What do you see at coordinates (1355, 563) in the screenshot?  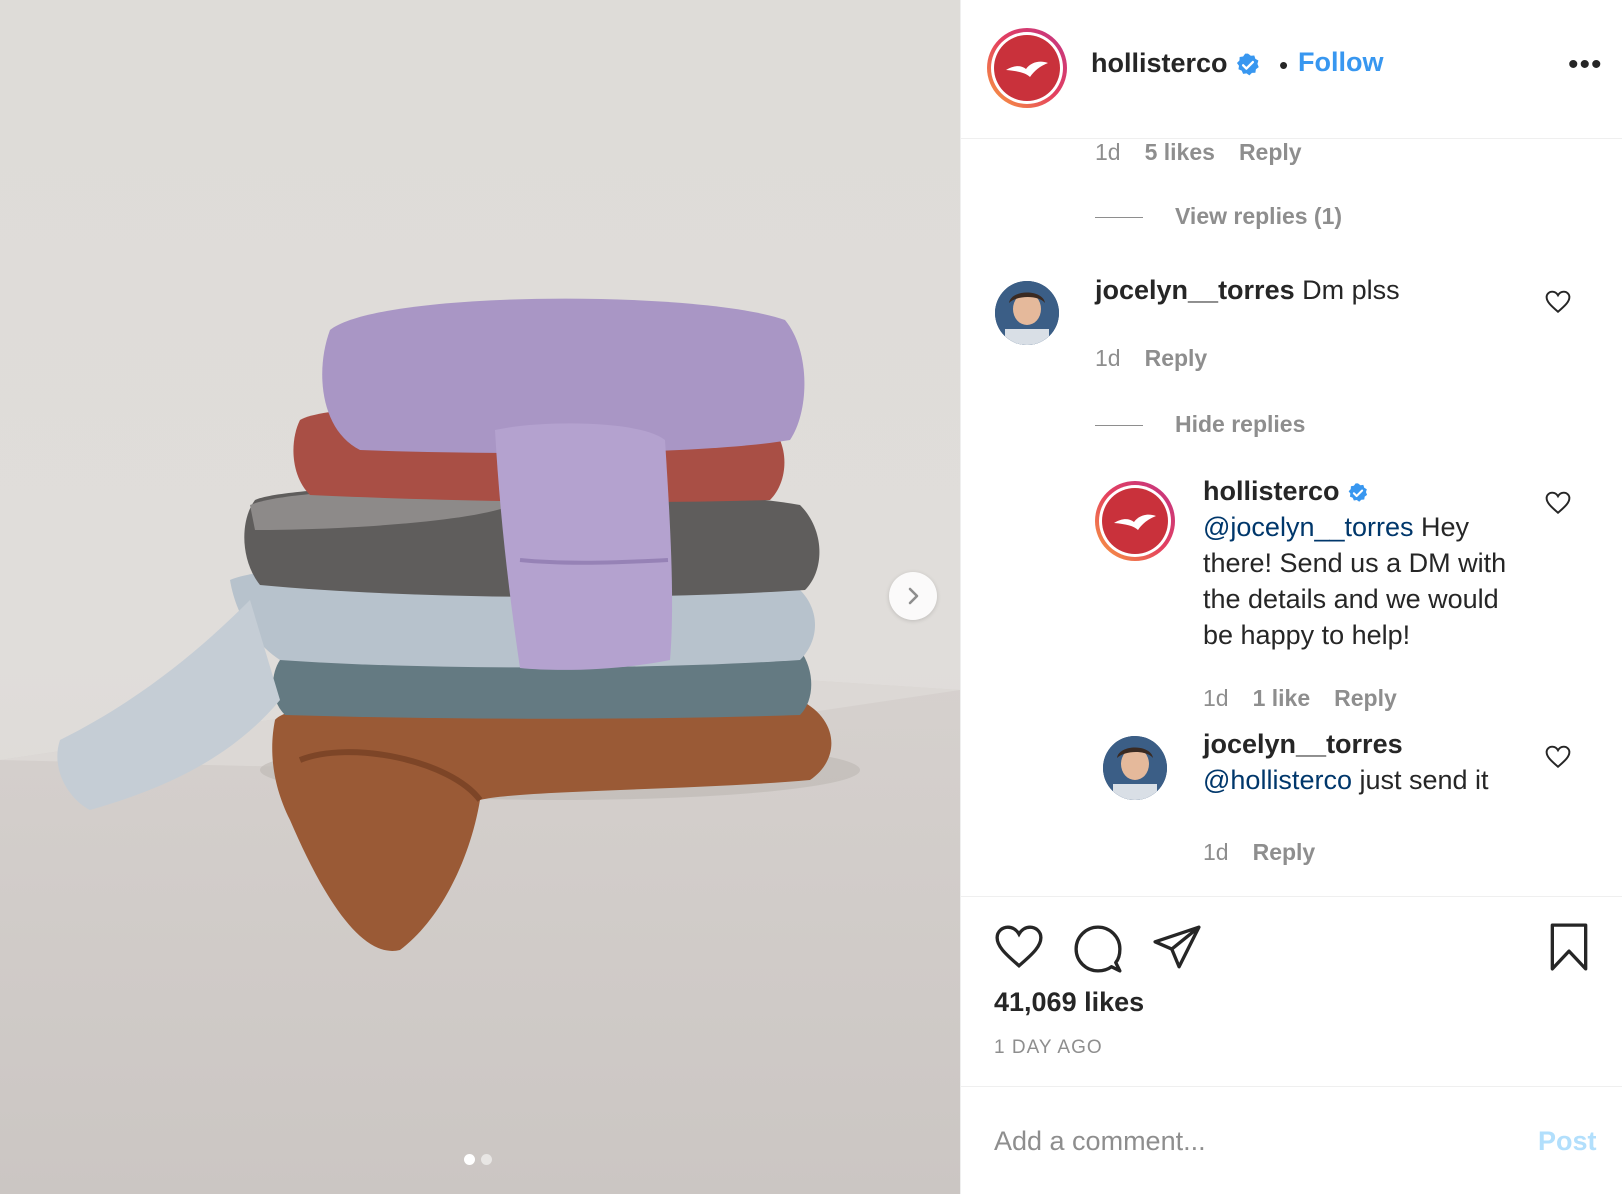 I see `reply-text: there! Send us a DM with` at bounding box center [1355, 563].